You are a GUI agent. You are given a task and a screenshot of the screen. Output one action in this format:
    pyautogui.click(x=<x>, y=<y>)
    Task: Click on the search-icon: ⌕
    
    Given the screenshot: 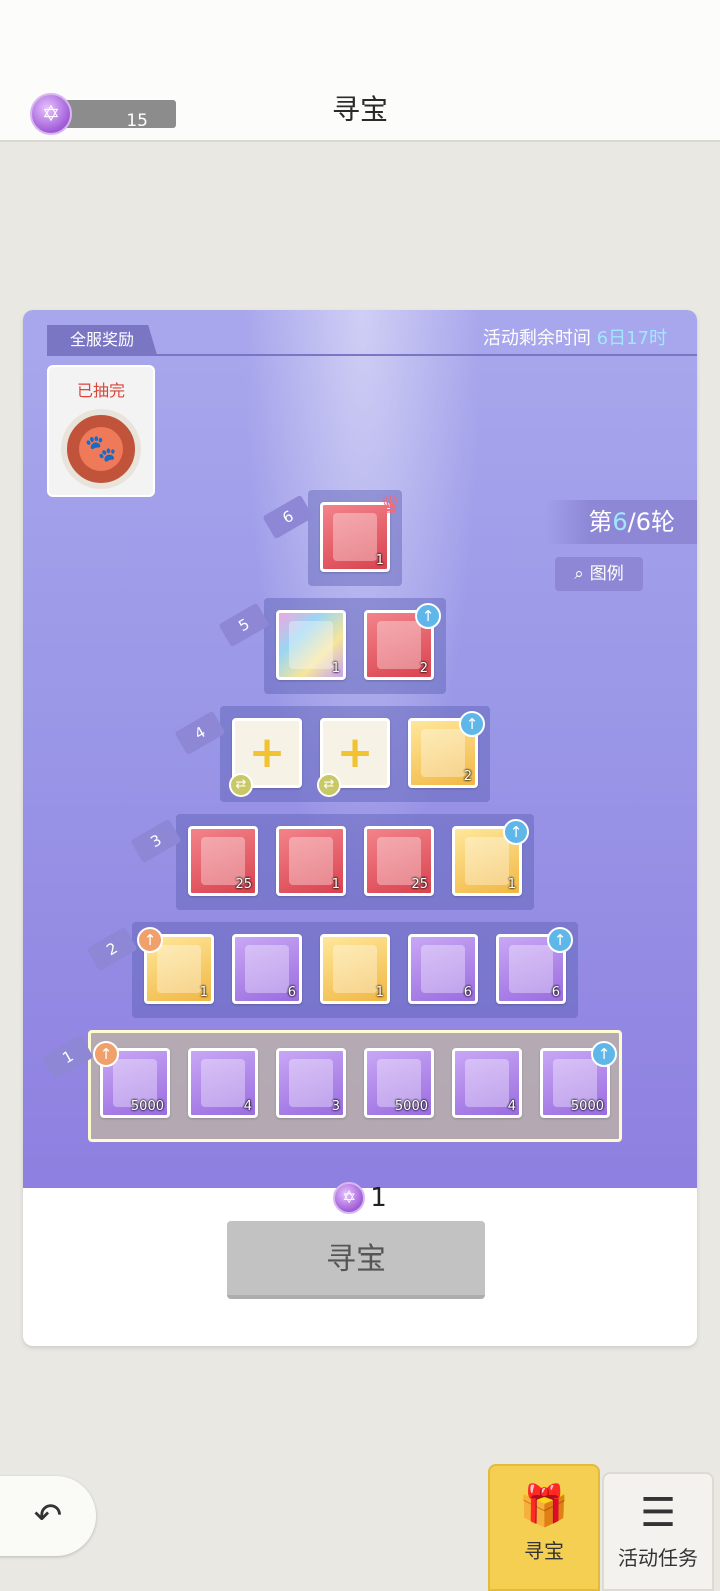 What is the action you would take?
    pyautogui.click(x=579, y=574)
    